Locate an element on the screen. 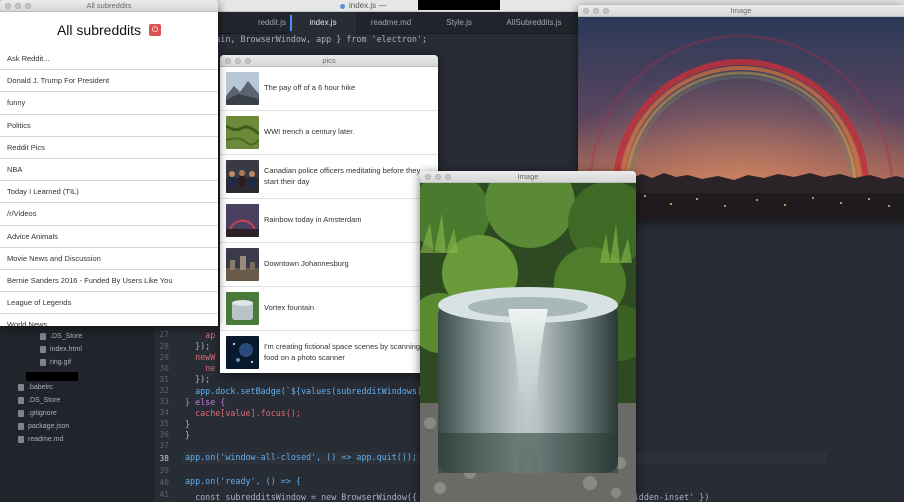  post-list-item: Downtown Johannesburg is located at coordinates (329, 265).